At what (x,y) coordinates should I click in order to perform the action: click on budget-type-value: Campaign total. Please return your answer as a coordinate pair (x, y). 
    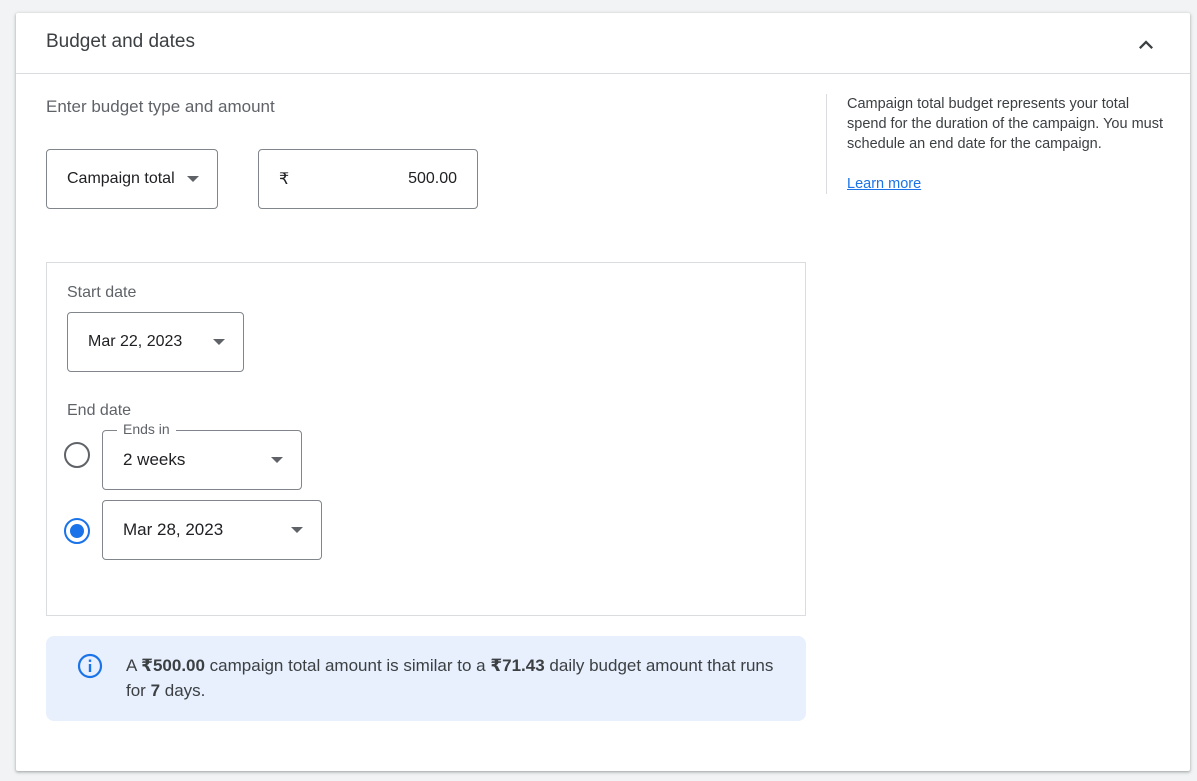
    Looking at the image, I should click on (121, 178).